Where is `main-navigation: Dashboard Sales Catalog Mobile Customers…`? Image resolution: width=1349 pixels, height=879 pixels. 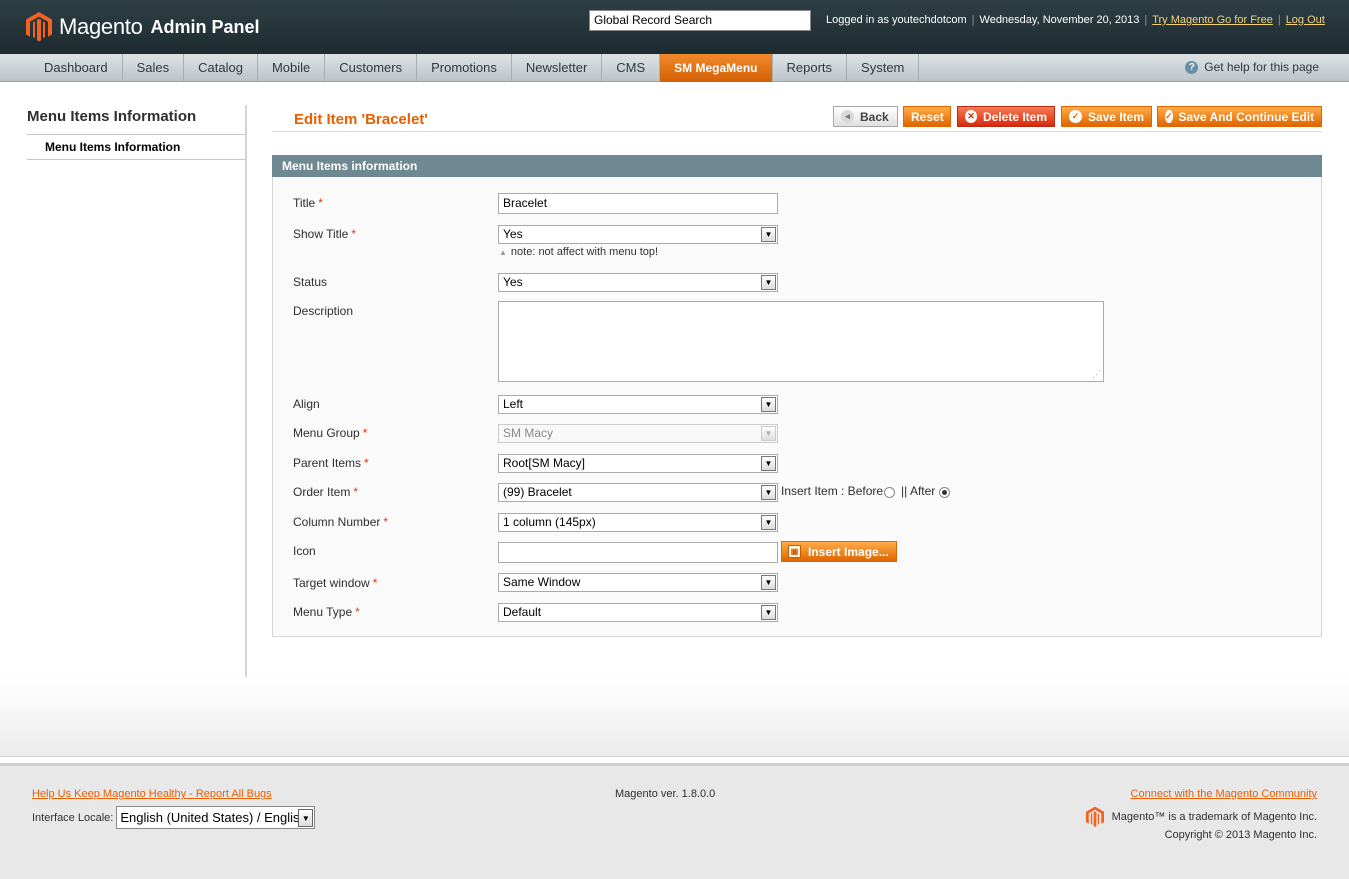
main-navigation: Dashboard Sales Catalog Mobile Customers… is located at coordinates (674, 68).